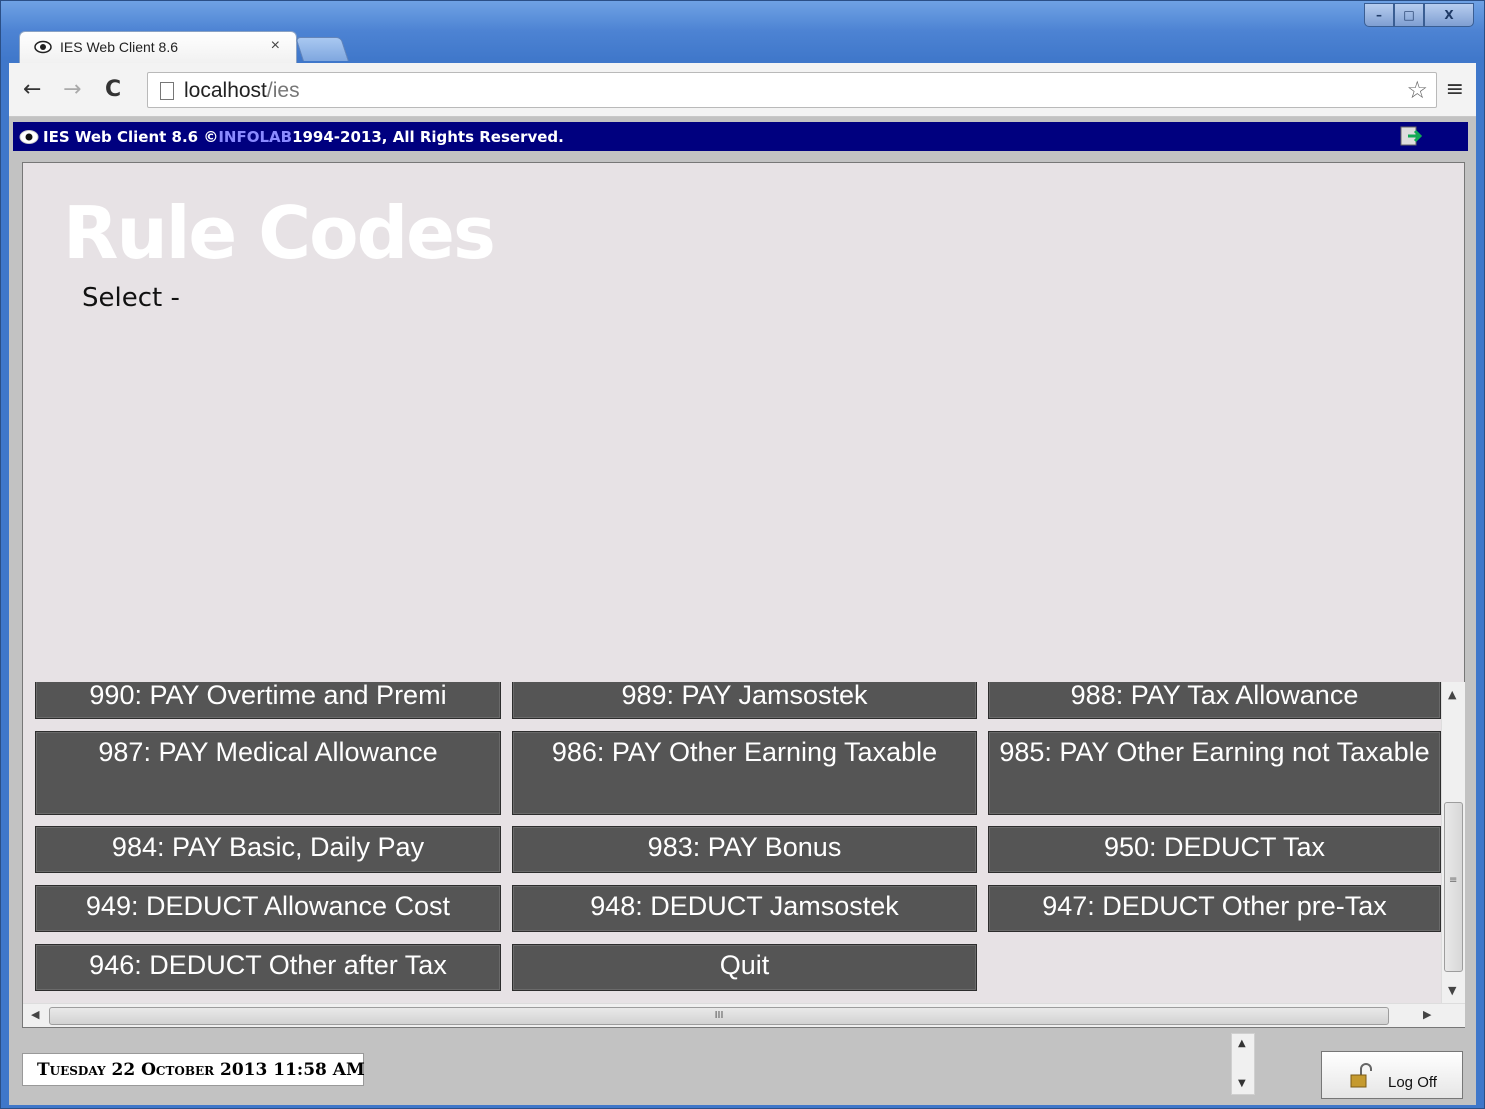 This screenshot has height=1109, width=1485. Describe the element at coordinates (322, 49) in the screenshot. I see `new-tab-button` at that location.